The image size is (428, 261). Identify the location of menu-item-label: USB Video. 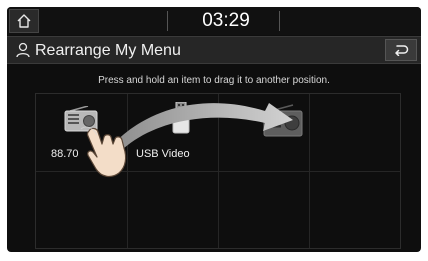
(163, 154).